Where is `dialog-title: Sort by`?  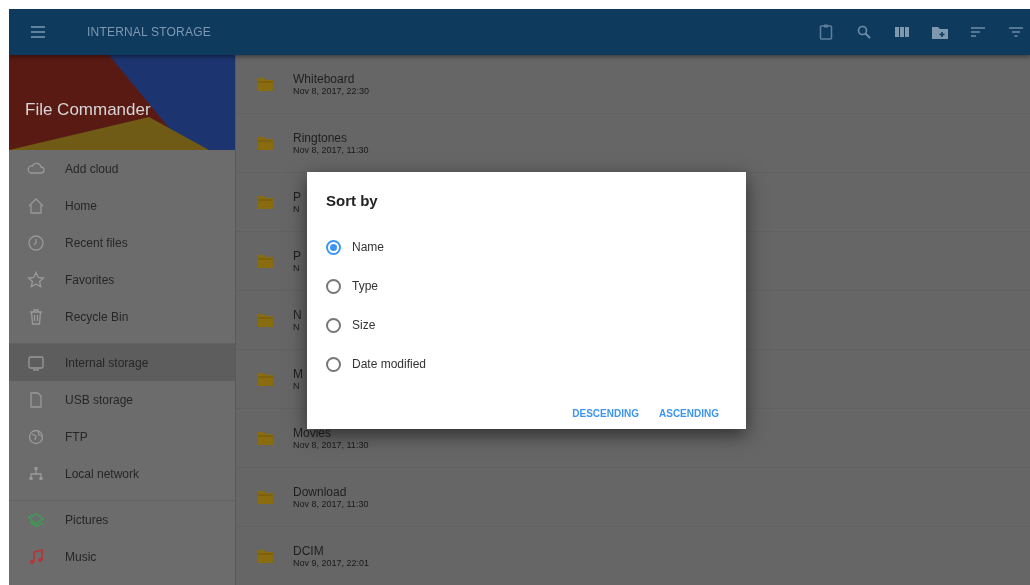 dialog-title: Sort by is located at coordinates (352, 201).